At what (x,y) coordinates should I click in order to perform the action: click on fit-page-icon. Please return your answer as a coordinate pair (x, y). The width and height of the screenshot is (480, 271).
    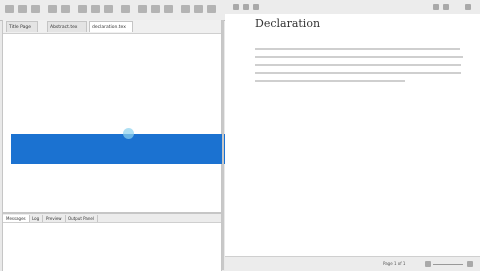
    Looking at the image, I should click on (256, 7).